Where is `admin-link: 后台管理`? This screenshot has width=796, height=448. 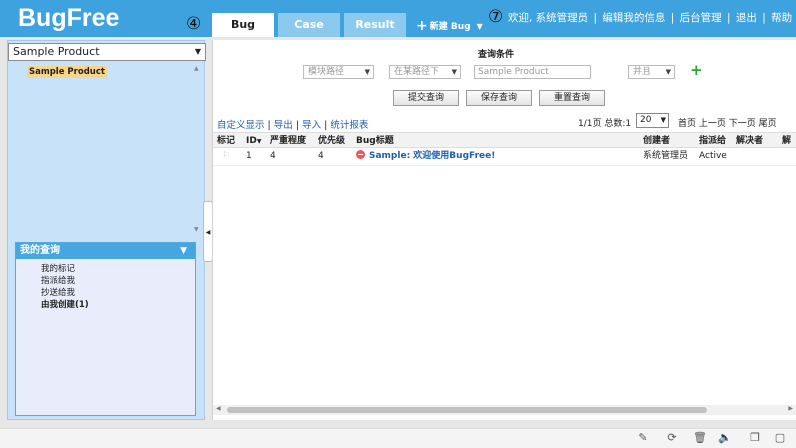
admin-link: 后台管理 is located at coordinates (701, 18).